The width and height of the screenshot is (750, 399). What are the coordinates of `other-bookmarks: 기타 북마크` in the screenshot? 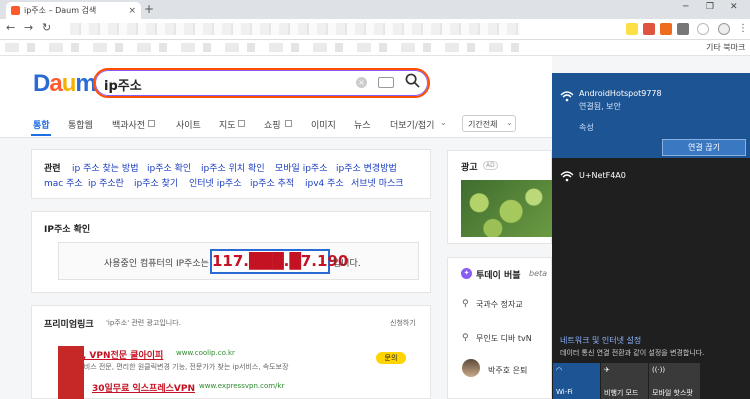 It's located at (725, 47).